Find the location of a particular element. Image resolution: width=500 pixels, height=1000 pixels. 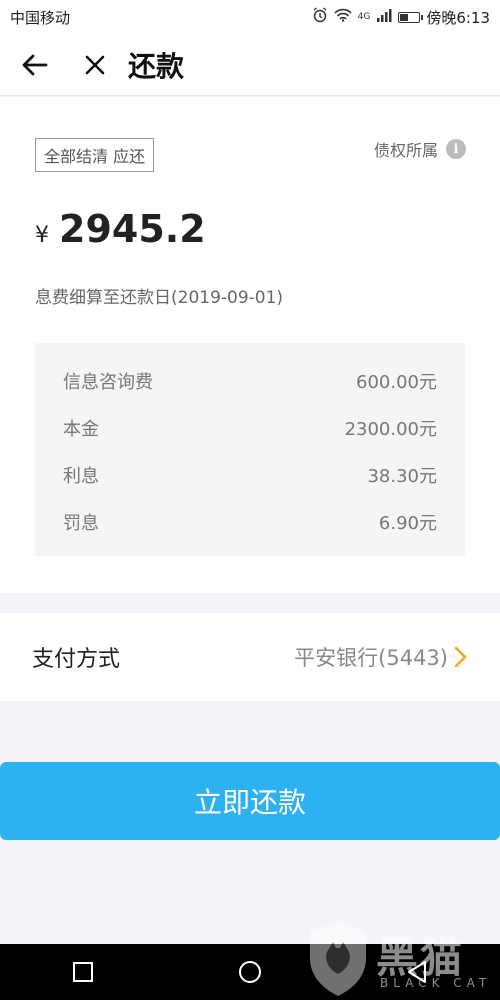

status-icons: 4G 傍晚6:13 is located at coordinates (401, 17).